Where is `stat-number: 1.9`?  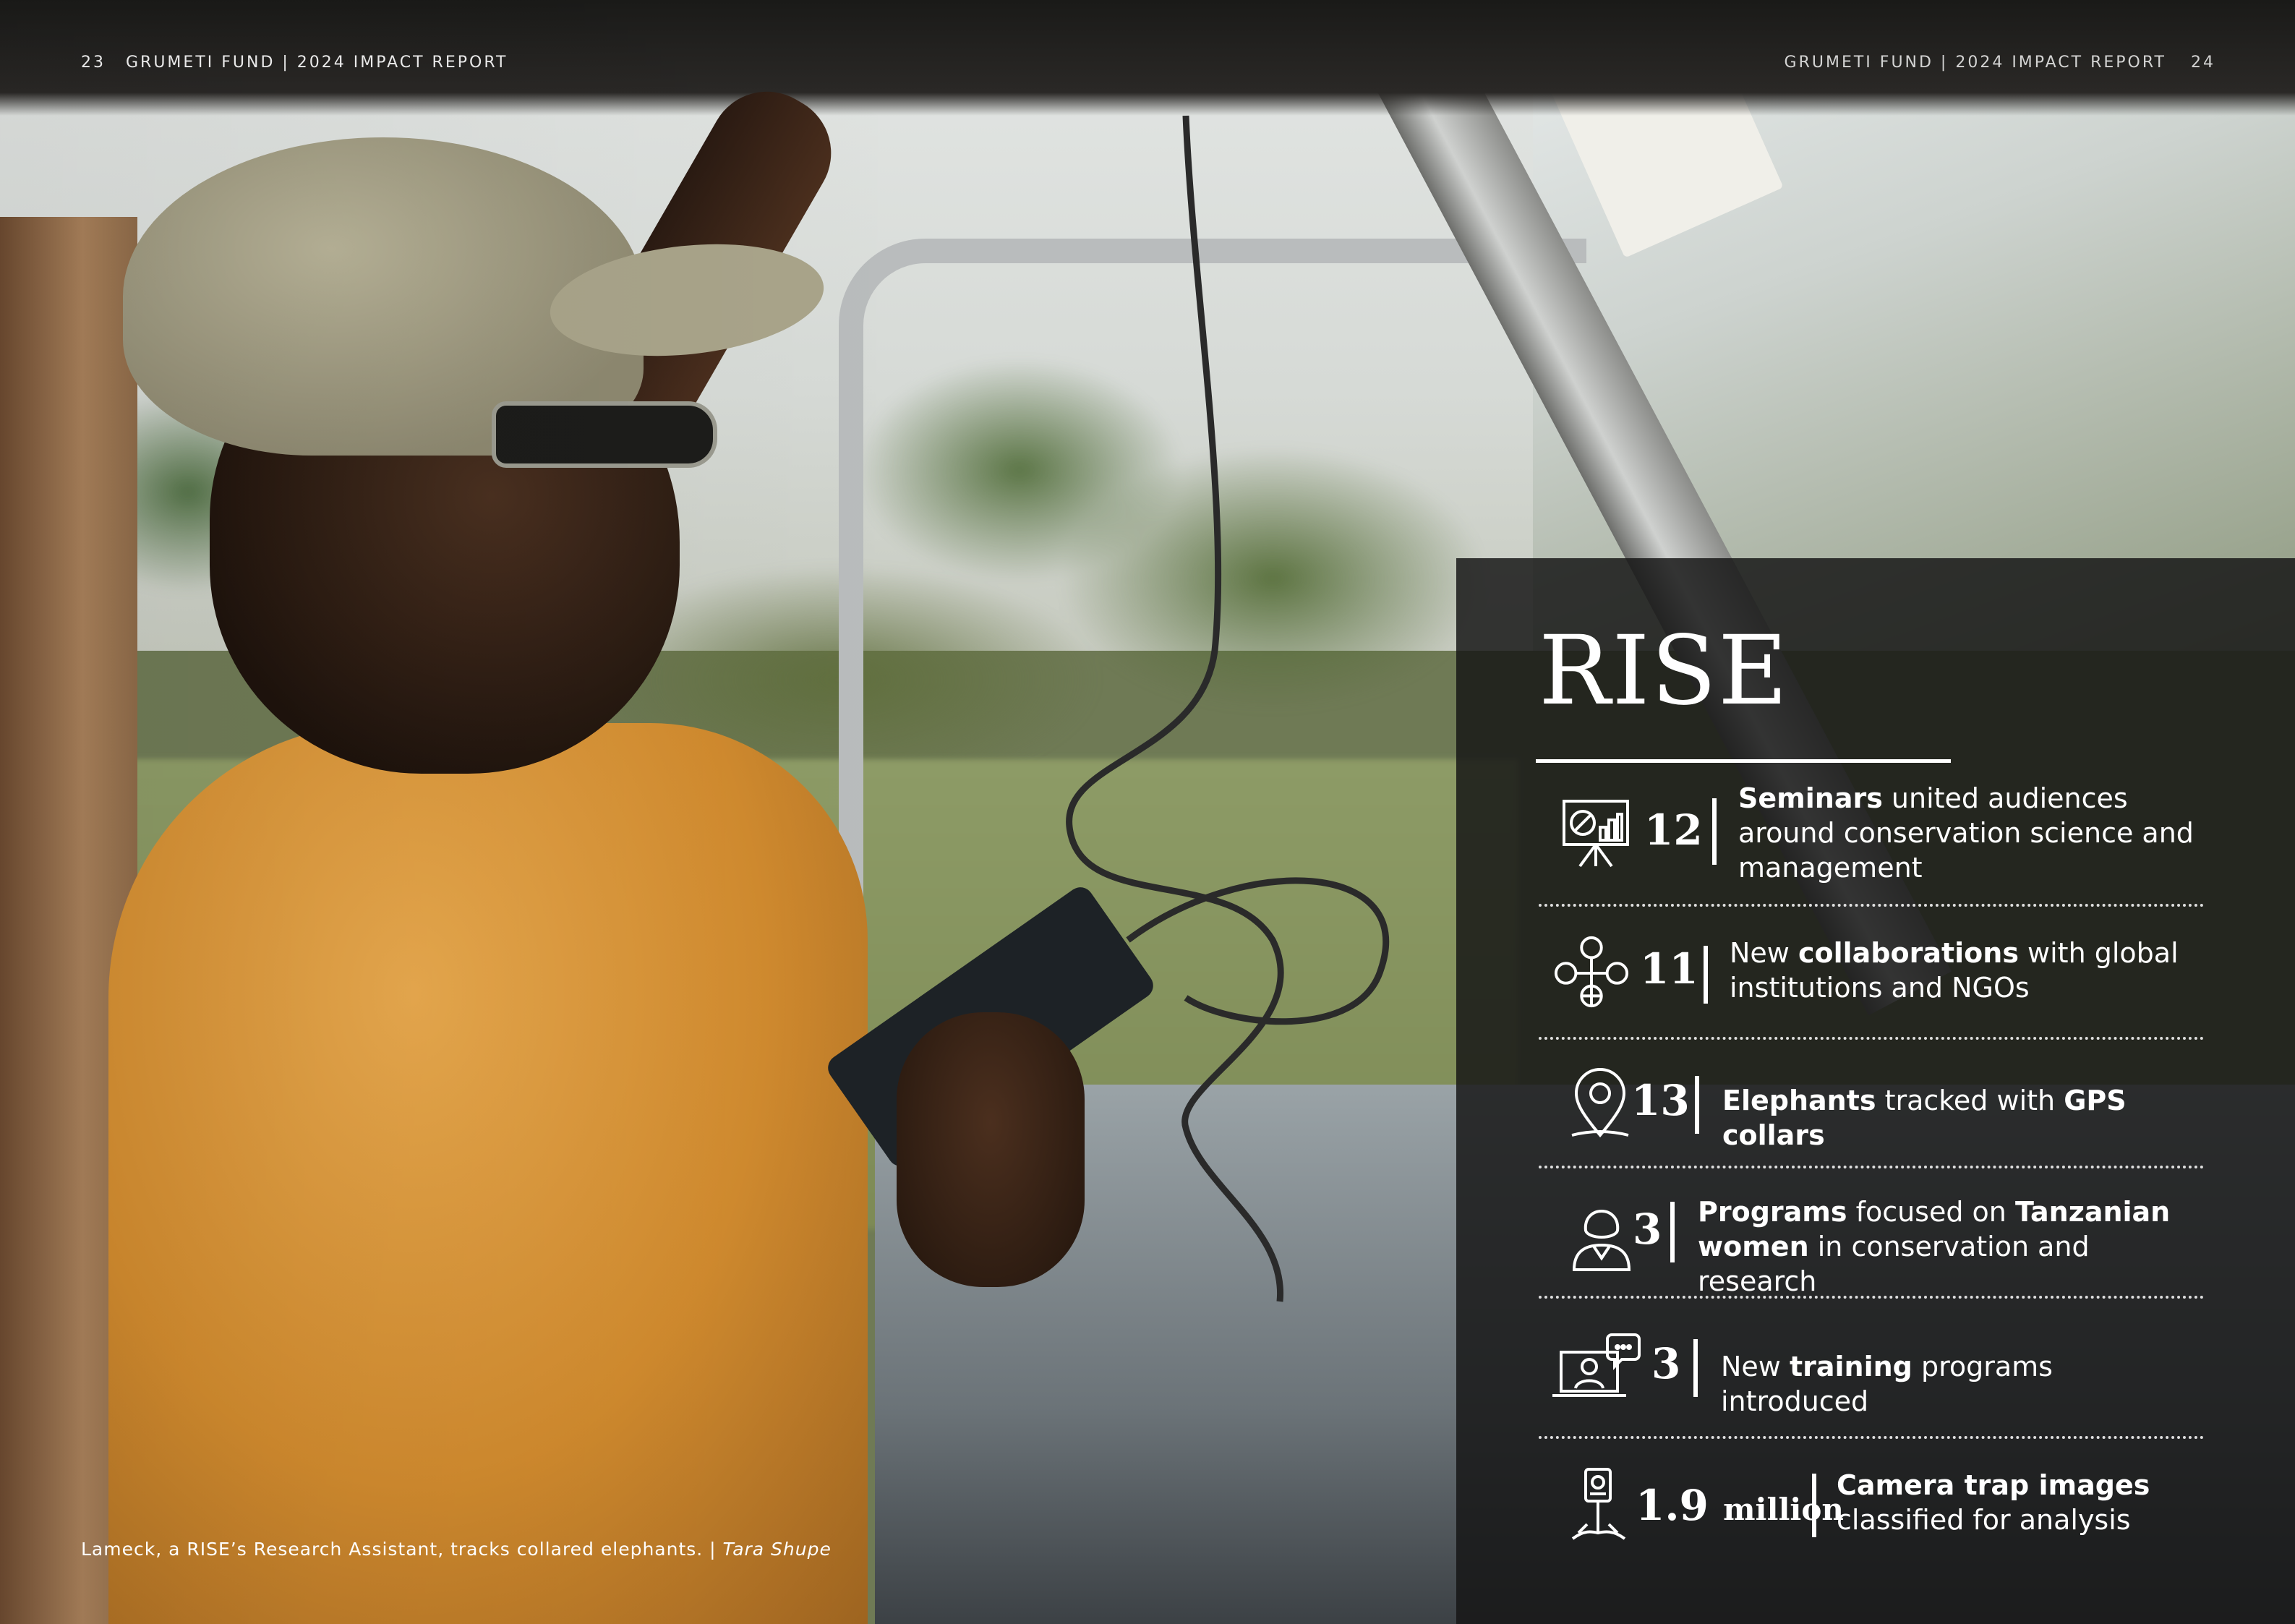 stat-number: 1.9 is located at coordinates (1672, 1505).